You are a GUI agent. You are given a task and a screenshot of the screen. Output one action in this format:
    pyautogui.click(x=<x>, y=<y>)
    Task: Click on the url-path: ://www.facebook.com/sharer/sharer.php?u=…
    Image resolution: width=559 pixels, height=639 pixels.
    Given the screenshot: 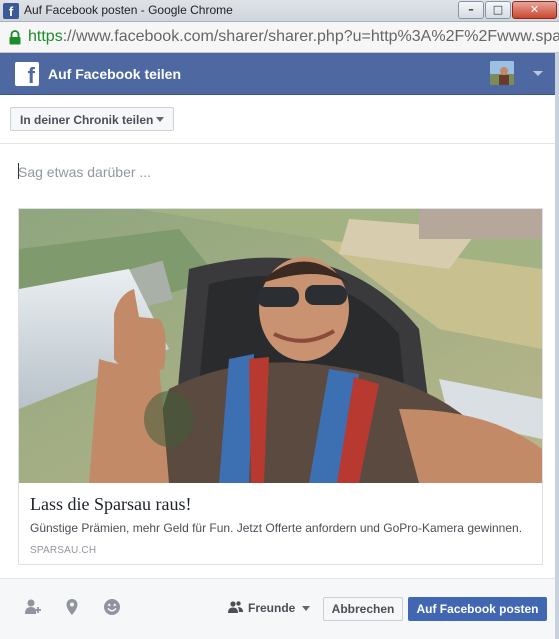 What is the action you would take?
    pyautogui.click(x=310, y=36)
    